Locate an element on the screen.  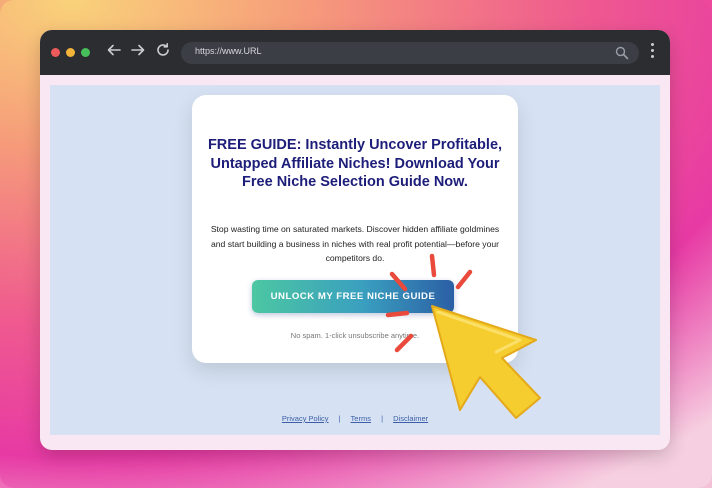
close-window-button is located at coordinates (55, 52).